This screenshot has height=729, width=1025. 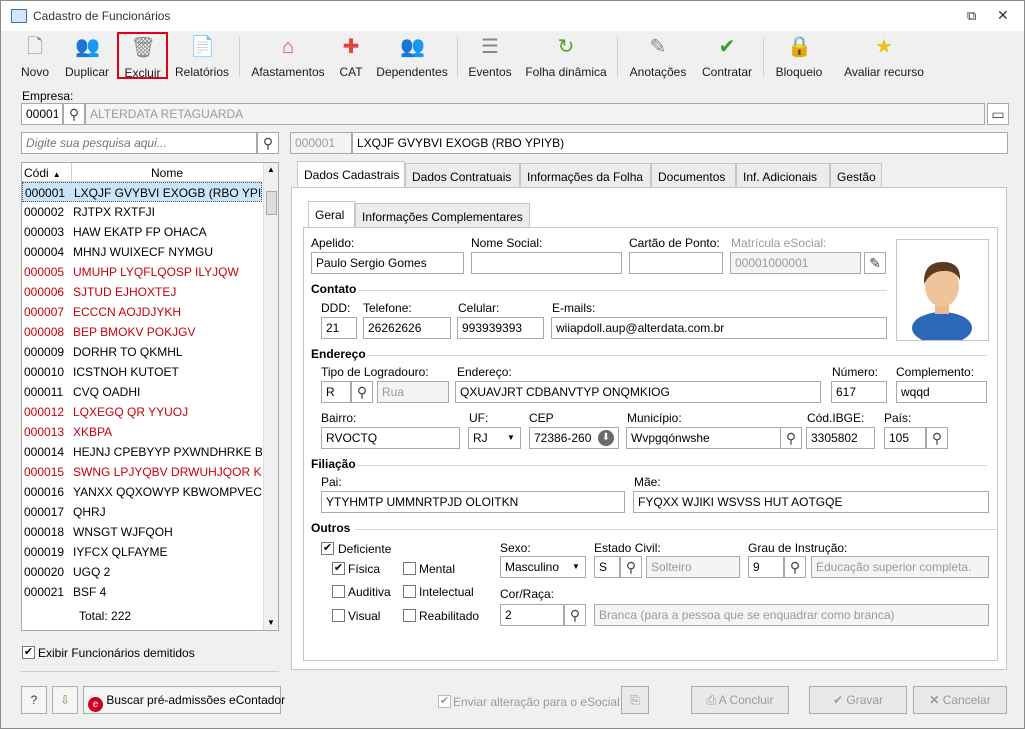 What do you see at coordinates (783, 175) in the screenshot?
I see `tab-4: Inf. Adicionais` at bounding box center [783, 175].